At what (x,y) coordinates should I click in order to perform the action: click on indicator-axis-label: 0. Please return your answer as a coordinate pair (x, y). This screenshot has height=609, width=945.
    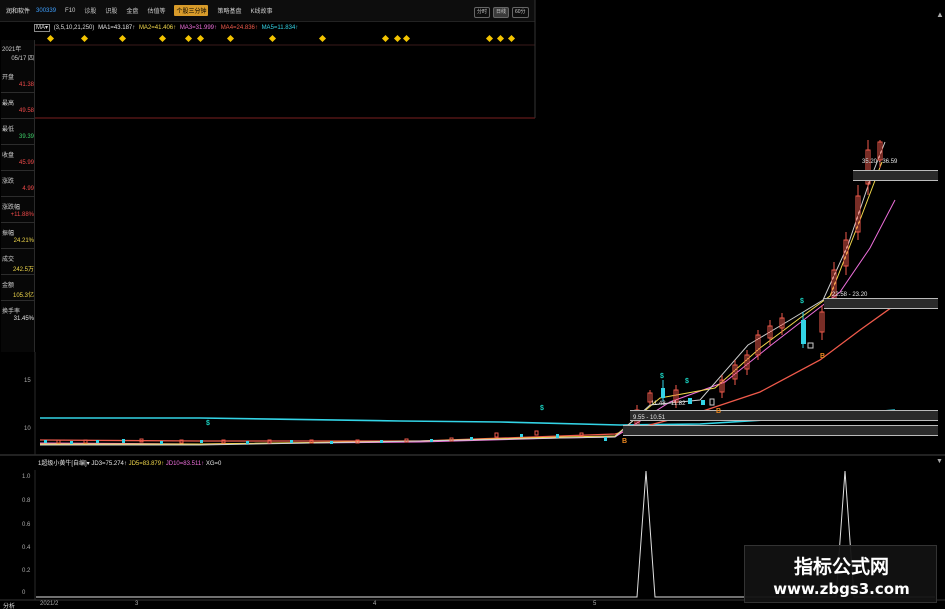
    Looking at the image, I should click on (24, 593).